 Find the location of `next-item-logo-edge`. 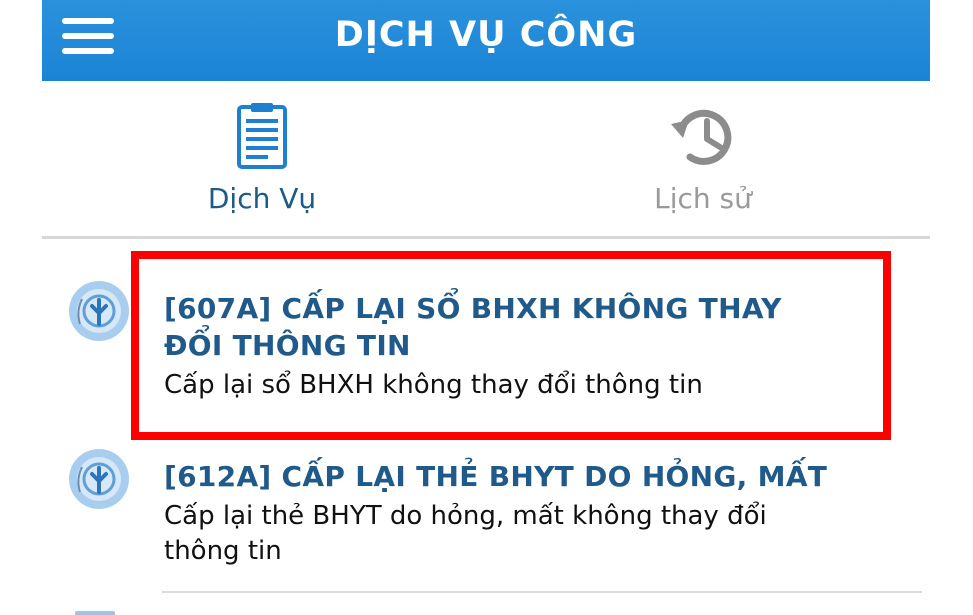

next-item-logo-edge is located at coordinates (95, 613).